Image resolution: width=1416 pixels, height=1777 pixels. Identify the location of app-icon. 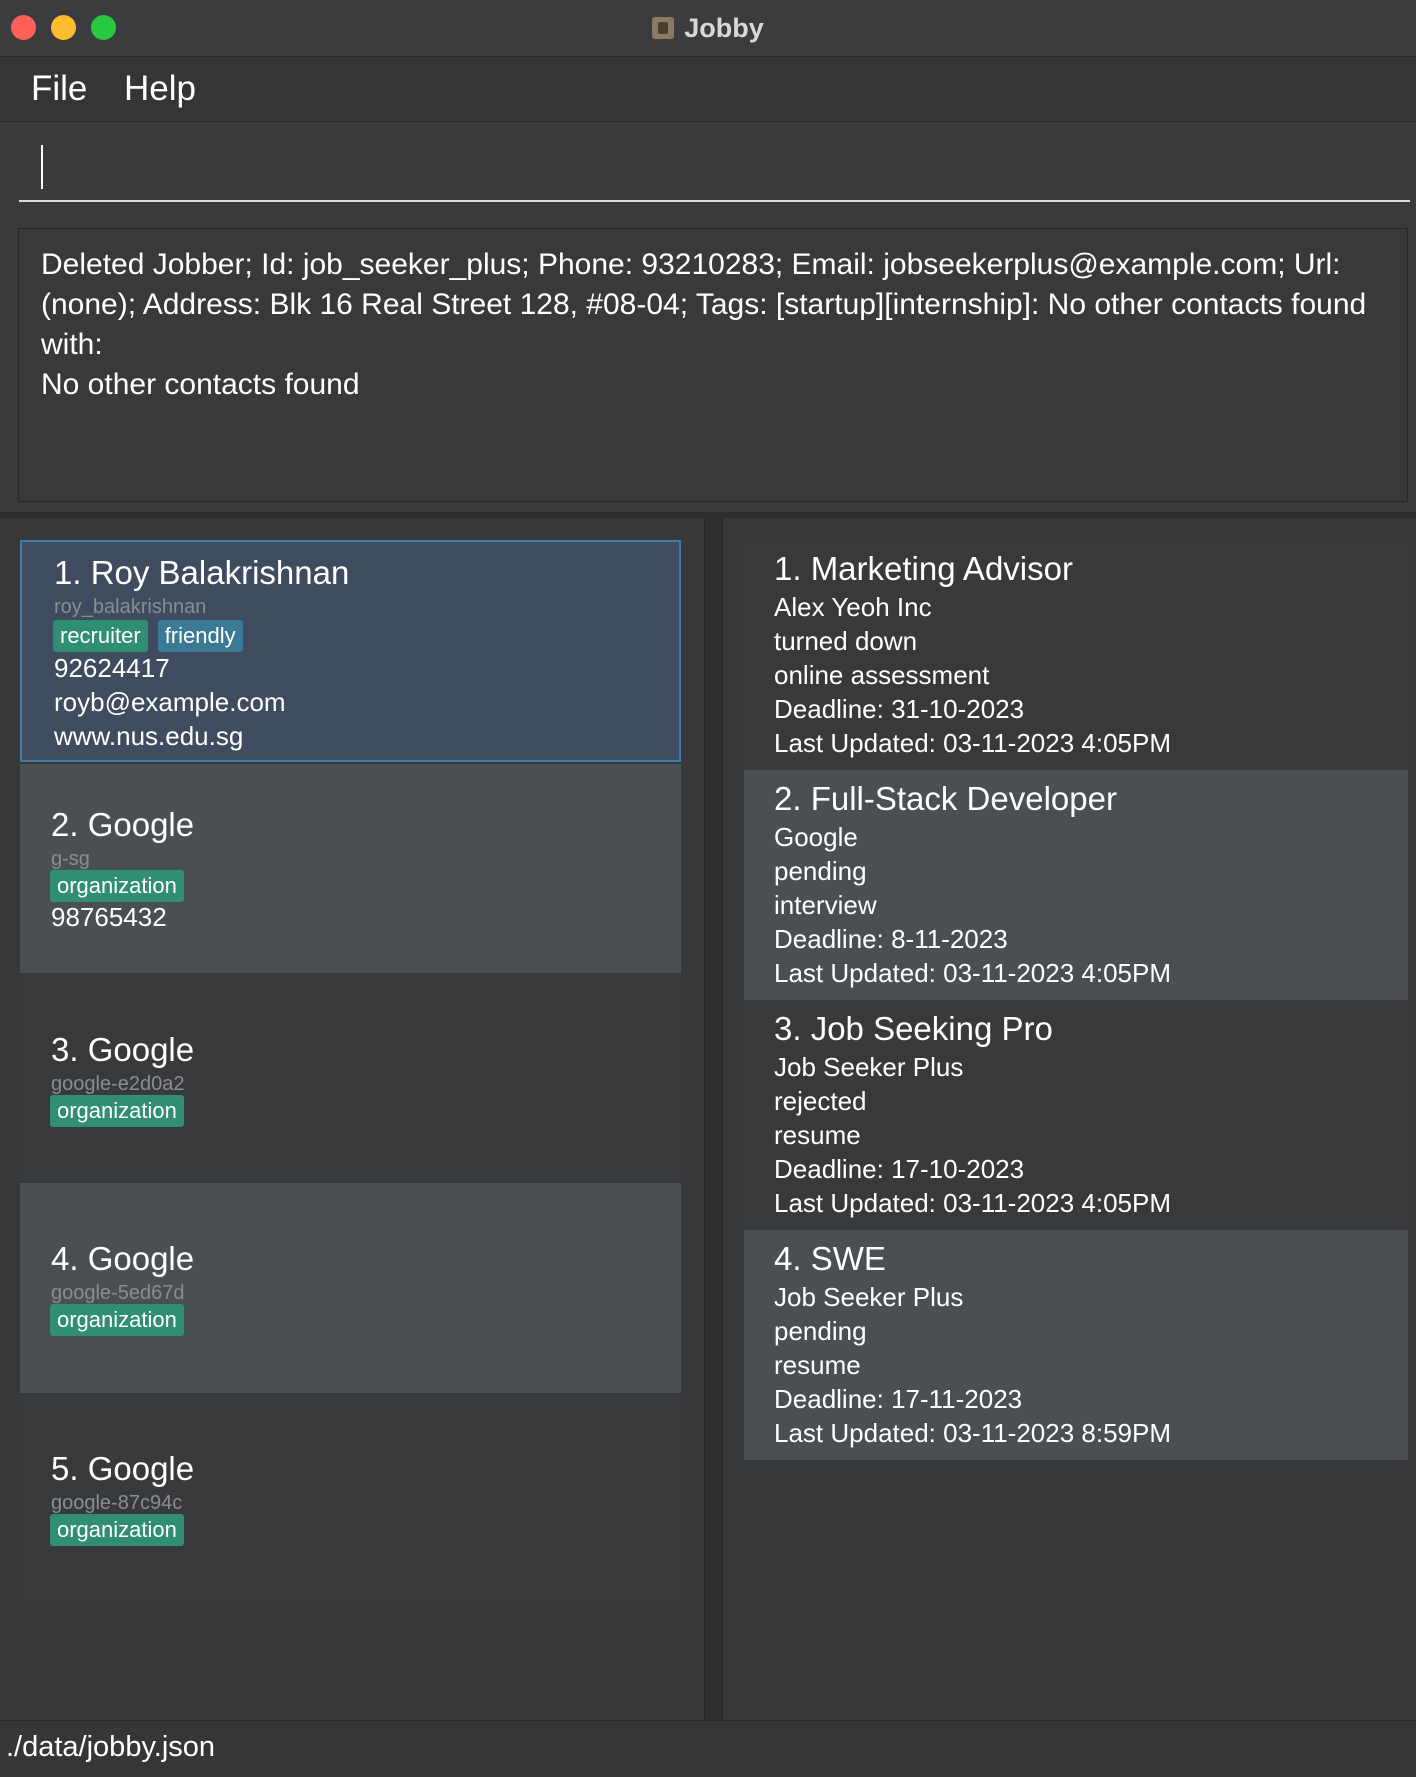
(663, 28).